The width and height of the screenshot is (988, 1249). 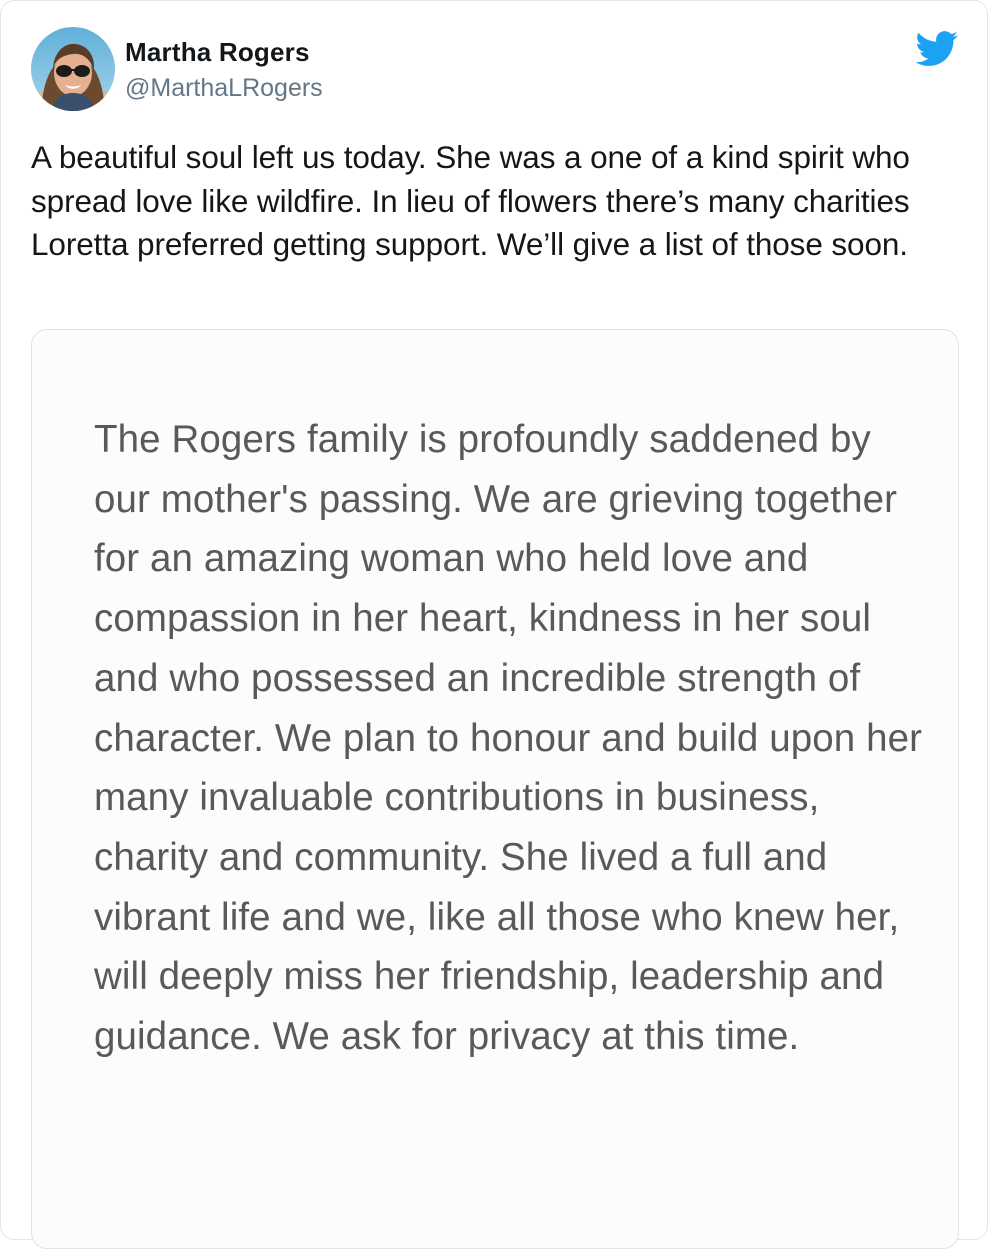 What do you see at coordinates (217, 52) in the screenshot?
I see `author-name: Martha Rogers` at bounding box center [217, 52].